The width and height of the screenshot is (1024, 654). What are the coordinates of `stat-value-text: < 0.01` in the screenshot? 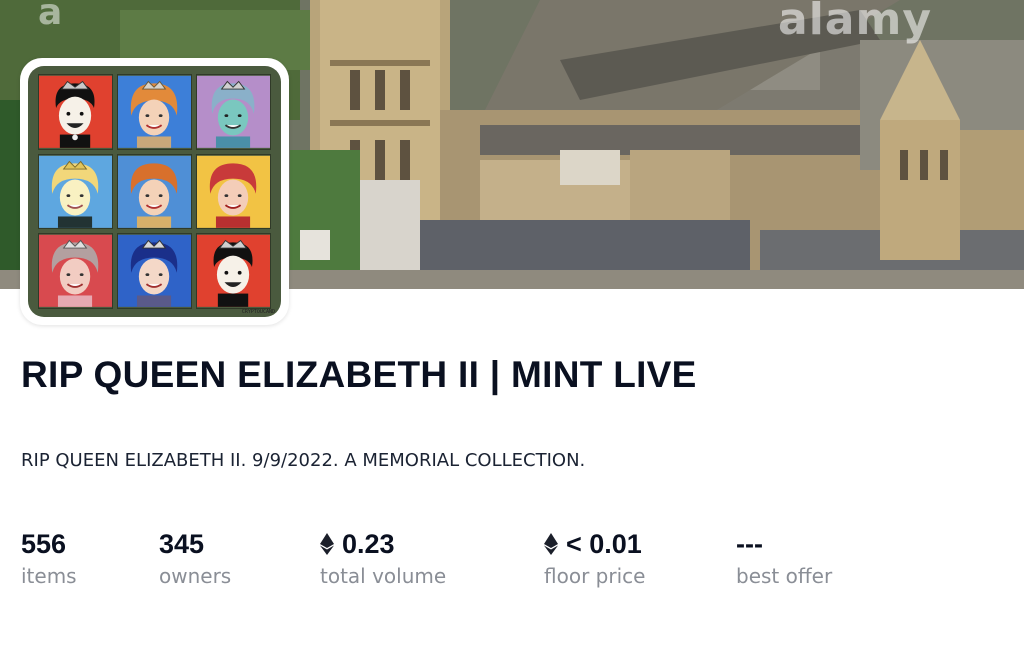 It's located at (604, 543).